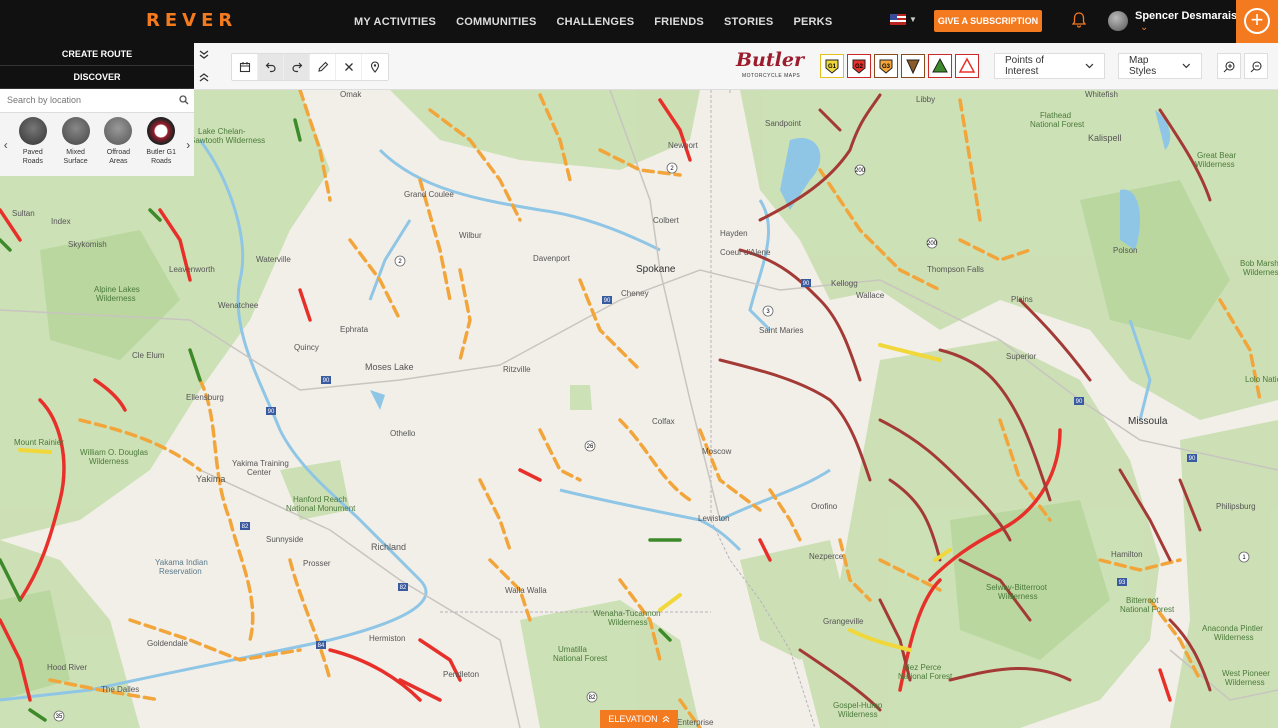 This screenshot has width=1278, height=728. Describe the element at coordinates (97, 77) in the screenshot. I see `discover-button: DISCOVER` at that location.